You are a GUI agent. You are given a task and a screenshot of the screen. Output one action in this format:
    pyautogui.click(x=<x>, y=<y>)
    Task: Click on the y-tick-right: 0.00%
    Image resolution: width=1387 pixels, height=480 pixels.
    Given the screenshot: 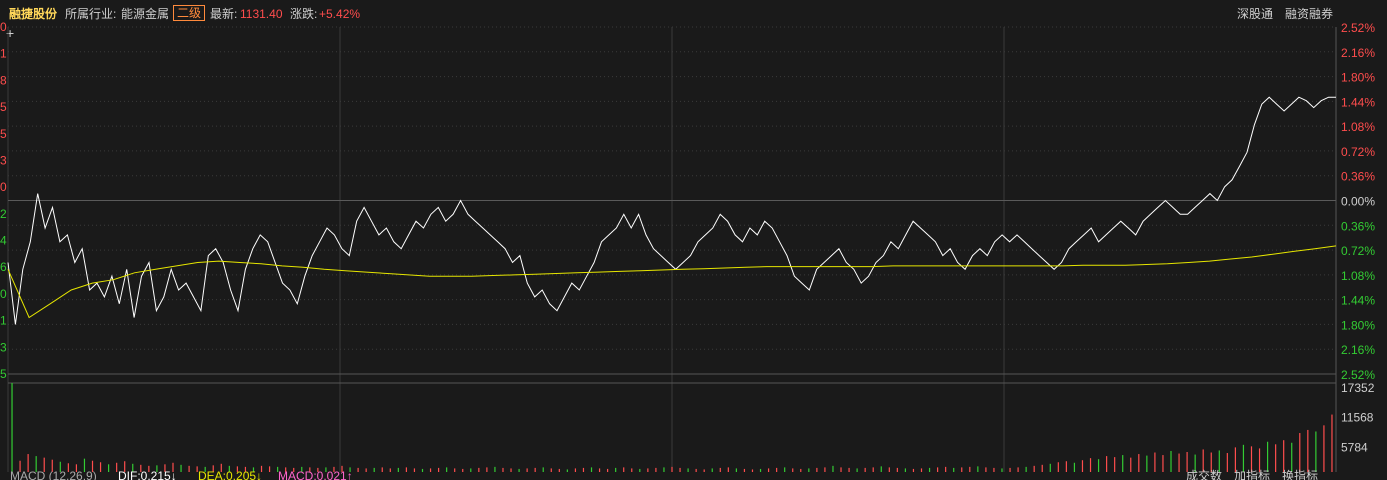 What is the action you would take?
    pyautogui.click(x=1358, y=202)
    